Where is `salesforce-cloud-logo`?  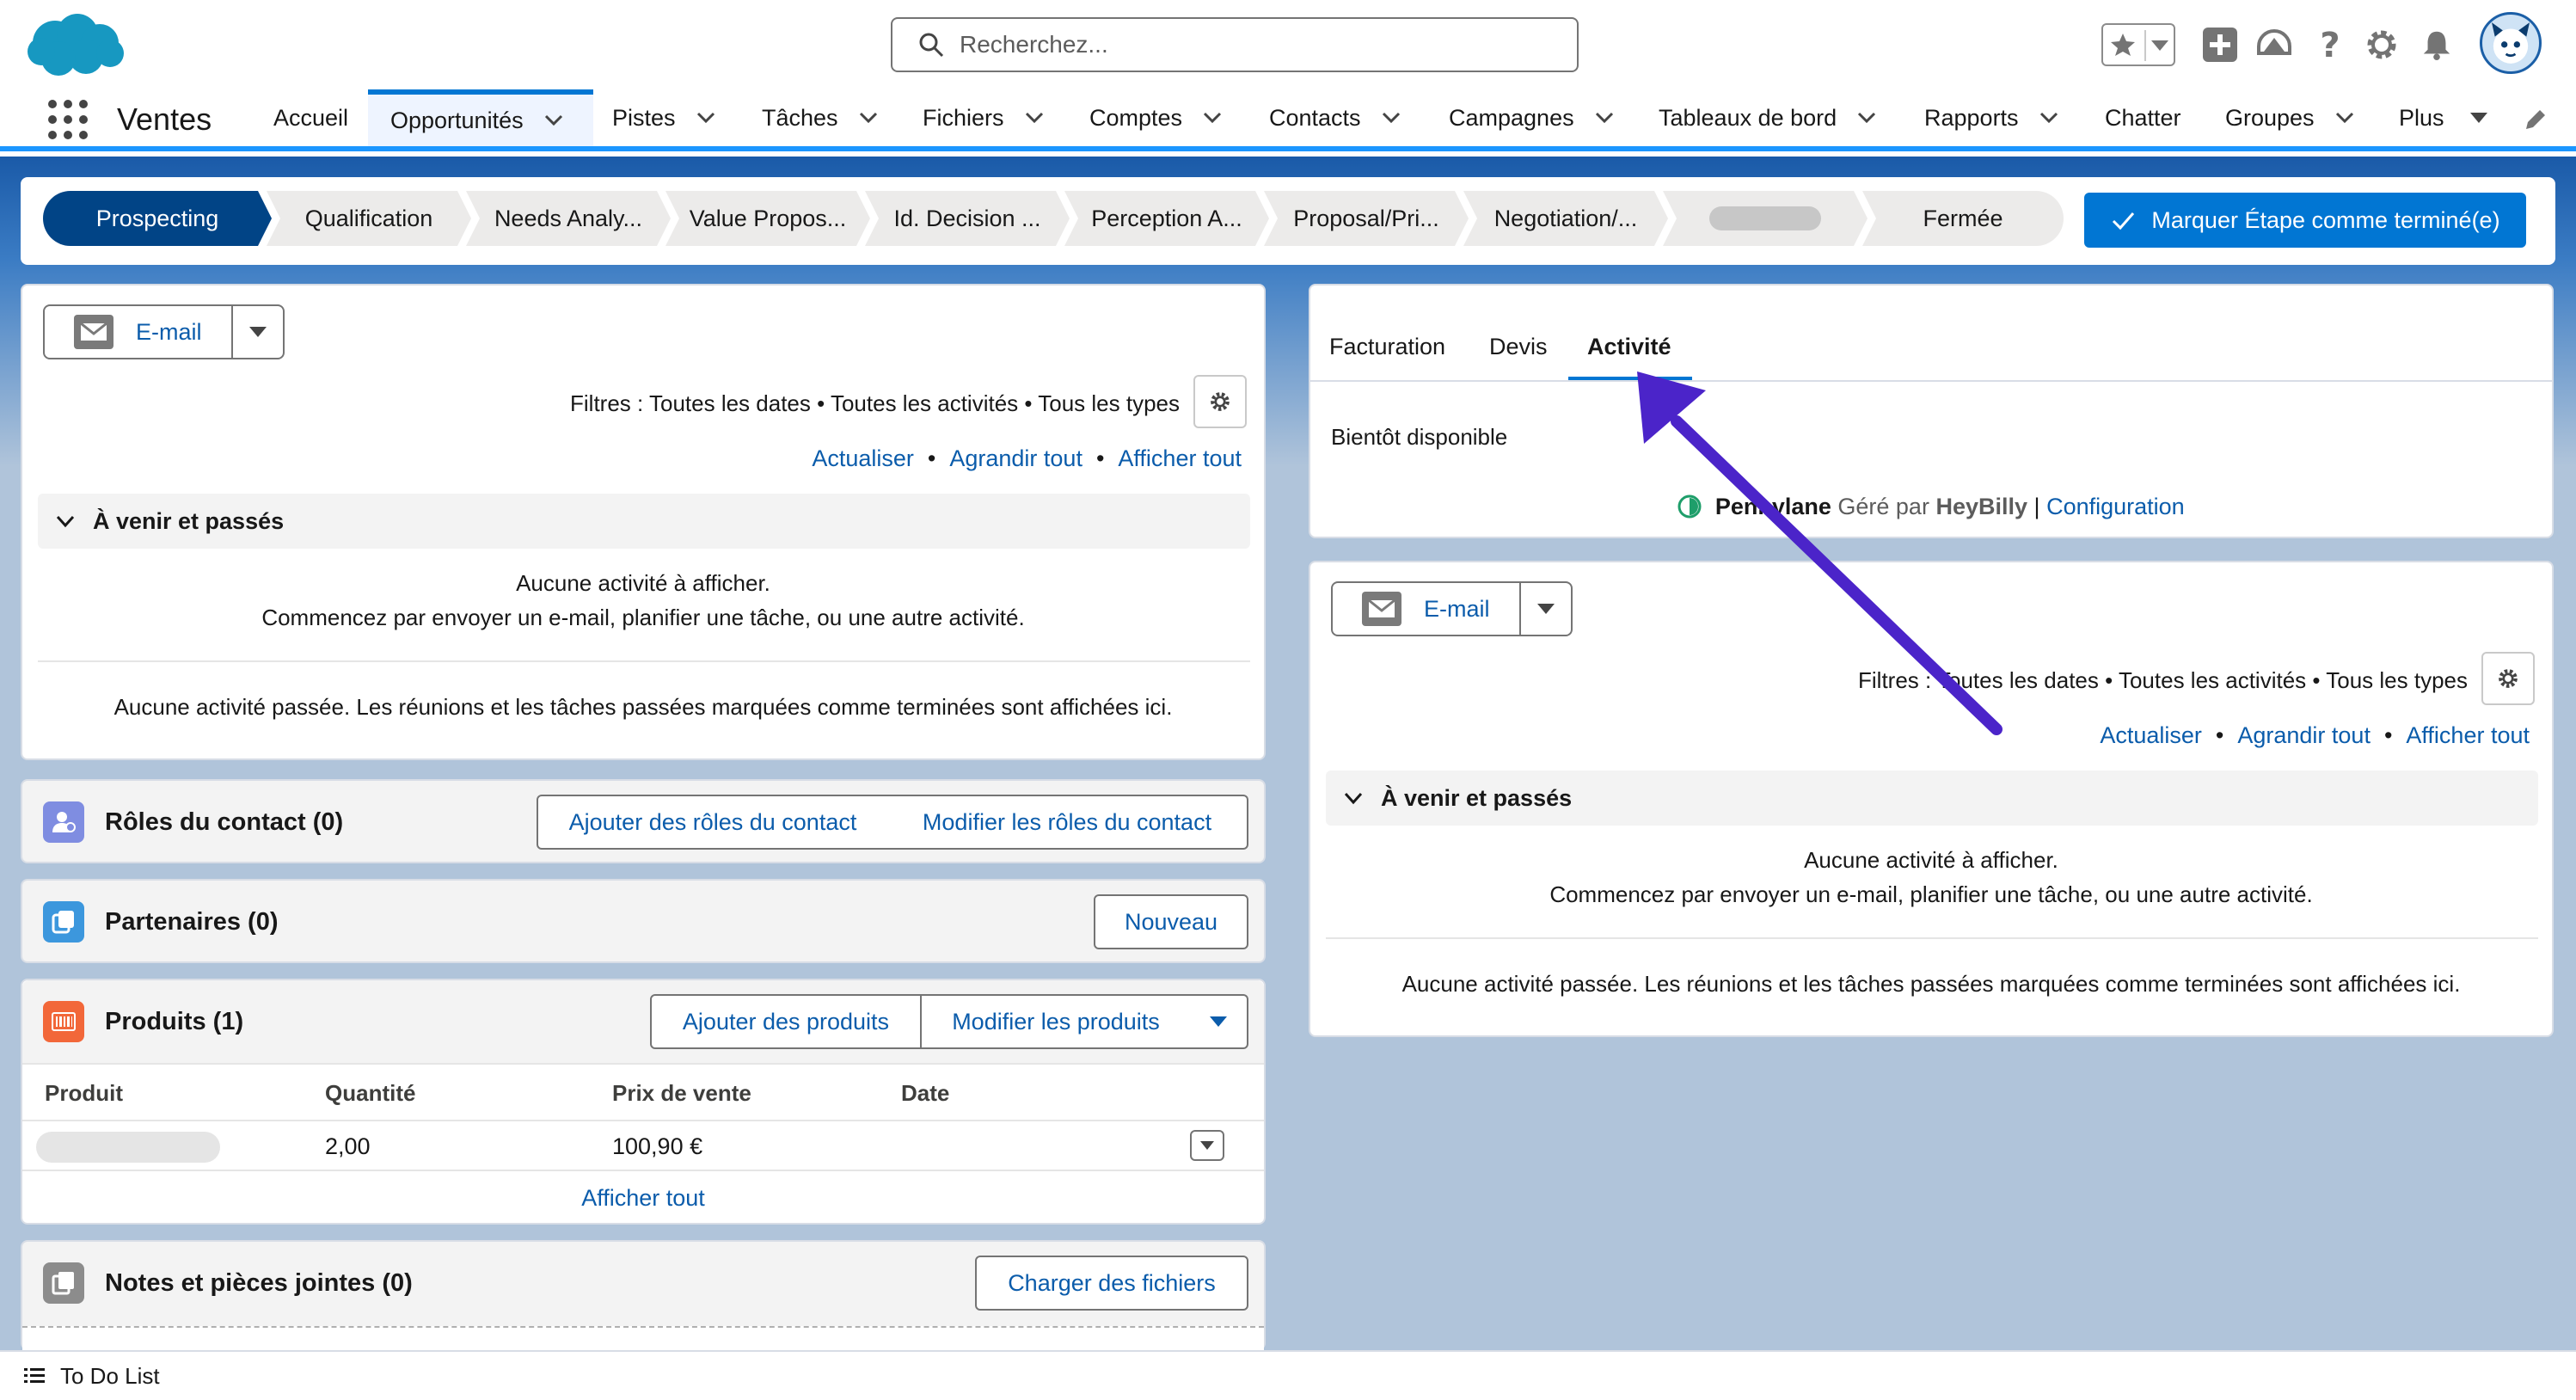 salesforce-cloud-logo is located at coordinates (75, 45).